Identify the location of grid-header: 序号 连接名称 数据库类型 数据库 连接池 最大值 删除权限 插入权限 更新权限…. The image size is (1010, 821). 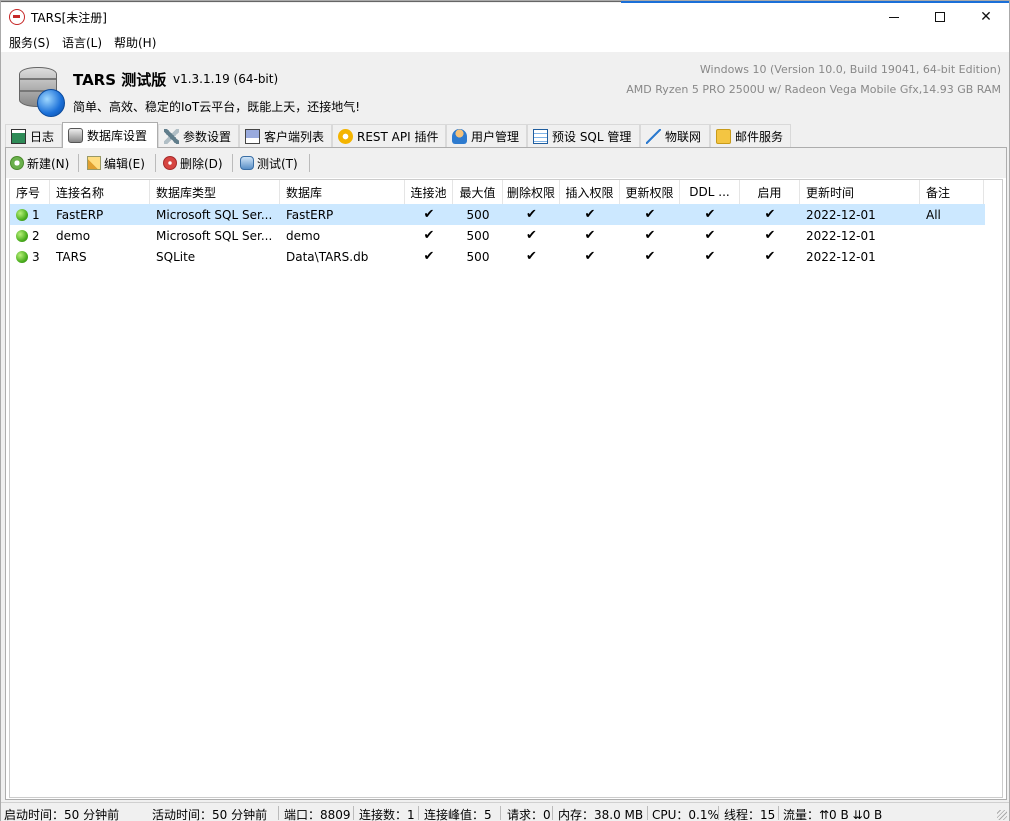
(497, 192).